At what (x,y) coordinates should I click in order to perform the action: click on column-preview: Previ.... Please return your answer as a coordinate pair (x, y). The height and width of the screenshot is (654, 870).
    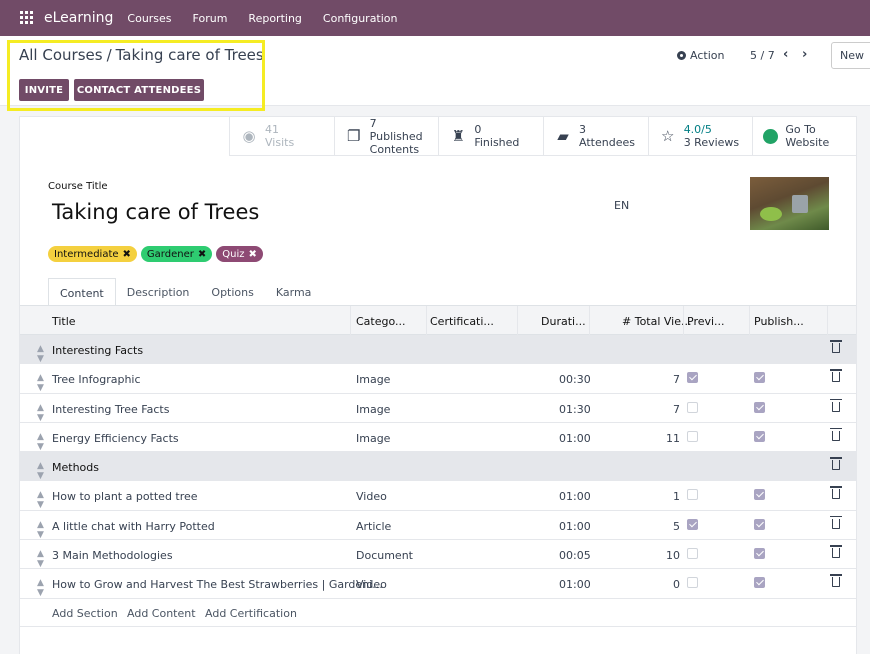
    Looking at the image, I should click on (706, 321).